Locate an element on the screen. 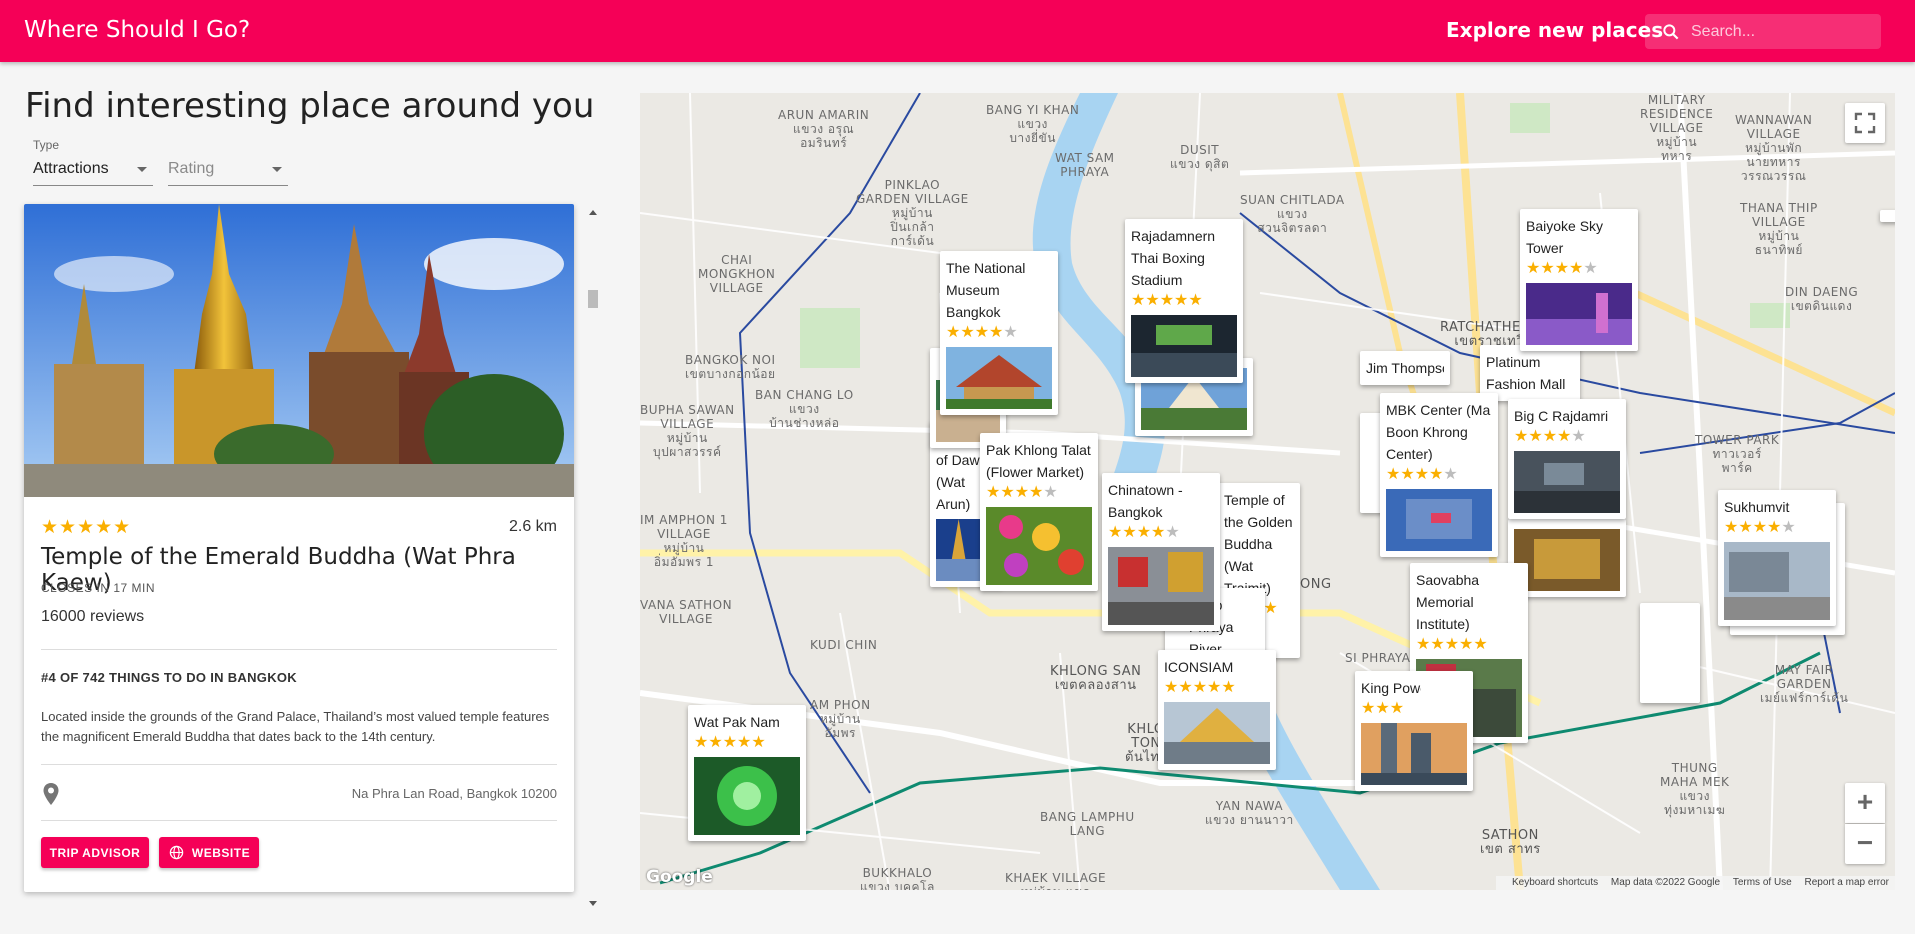  scroll-up-icon is located at coordinates (593, 212).